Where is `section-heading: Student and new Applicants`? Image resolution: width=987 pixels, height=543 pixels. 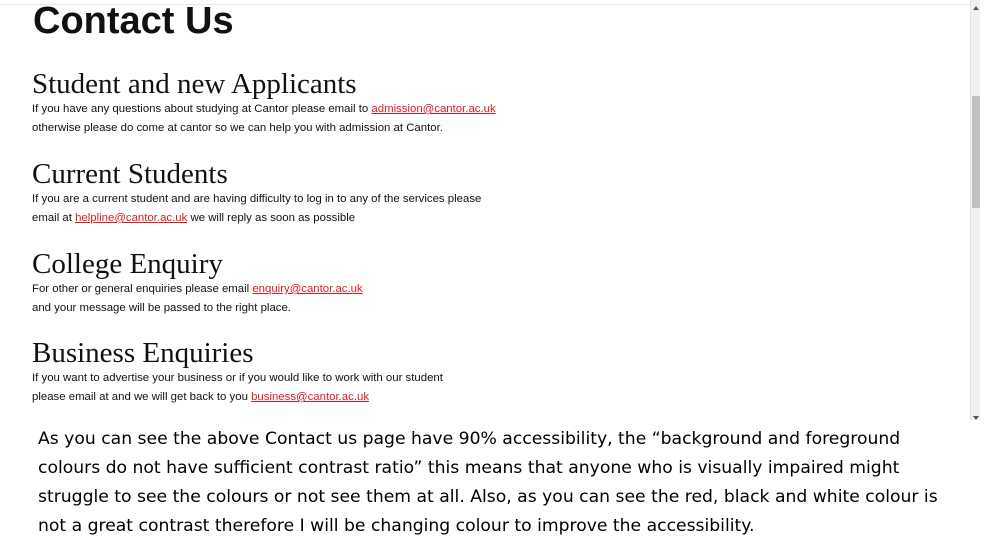
section-heading: Student and new Applicants is located at coordinates (194, 84).